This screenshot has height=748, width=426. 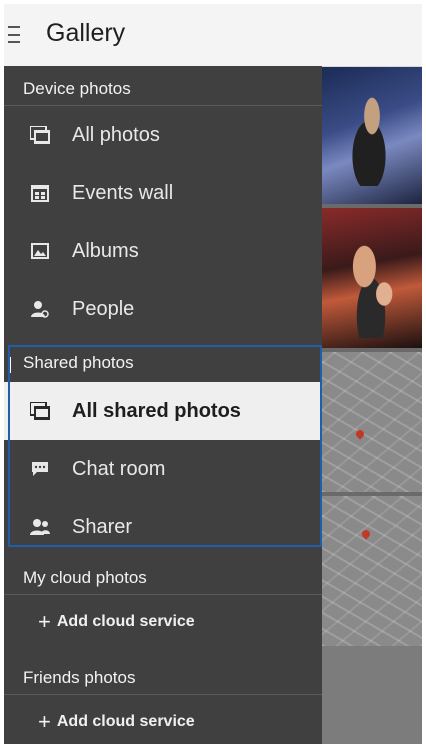 What do you see at coordinates (163, 89) in the screenshot?
I see `section-header-device-photos: Device photos` at bounding box center [163, 89].